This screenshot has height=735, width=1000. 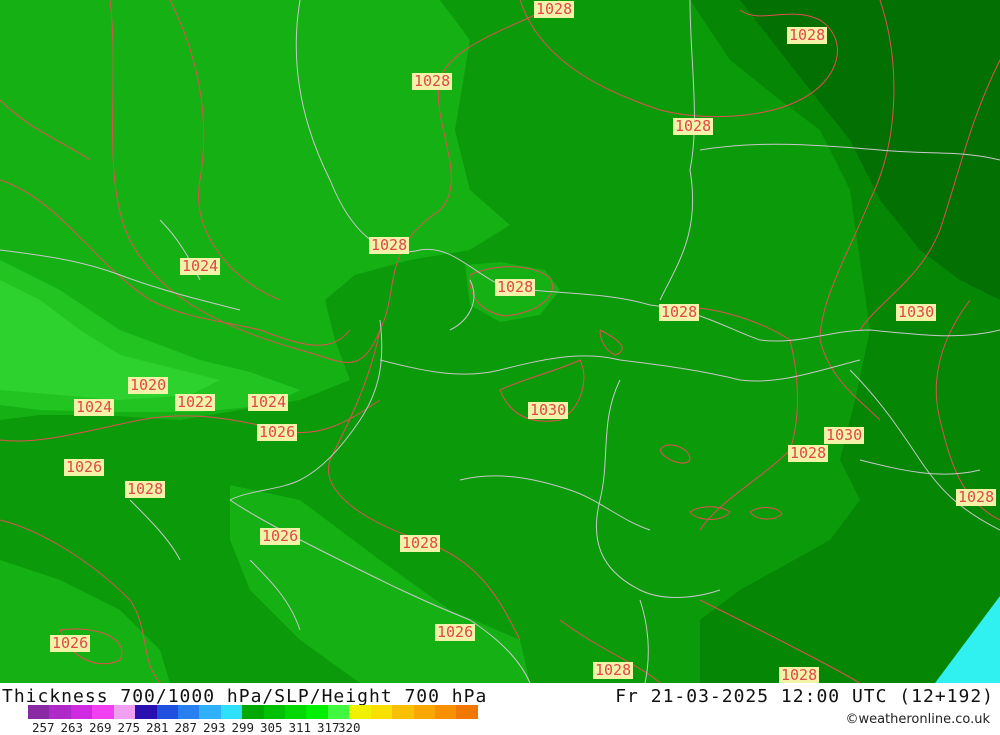 What do you see at coordinates (268, 727) in the screenshot?
I see `color-scale-ticks: 257 263 269 275 281 287 293 299 305 311 317 320` at bounding box center [268, 727].